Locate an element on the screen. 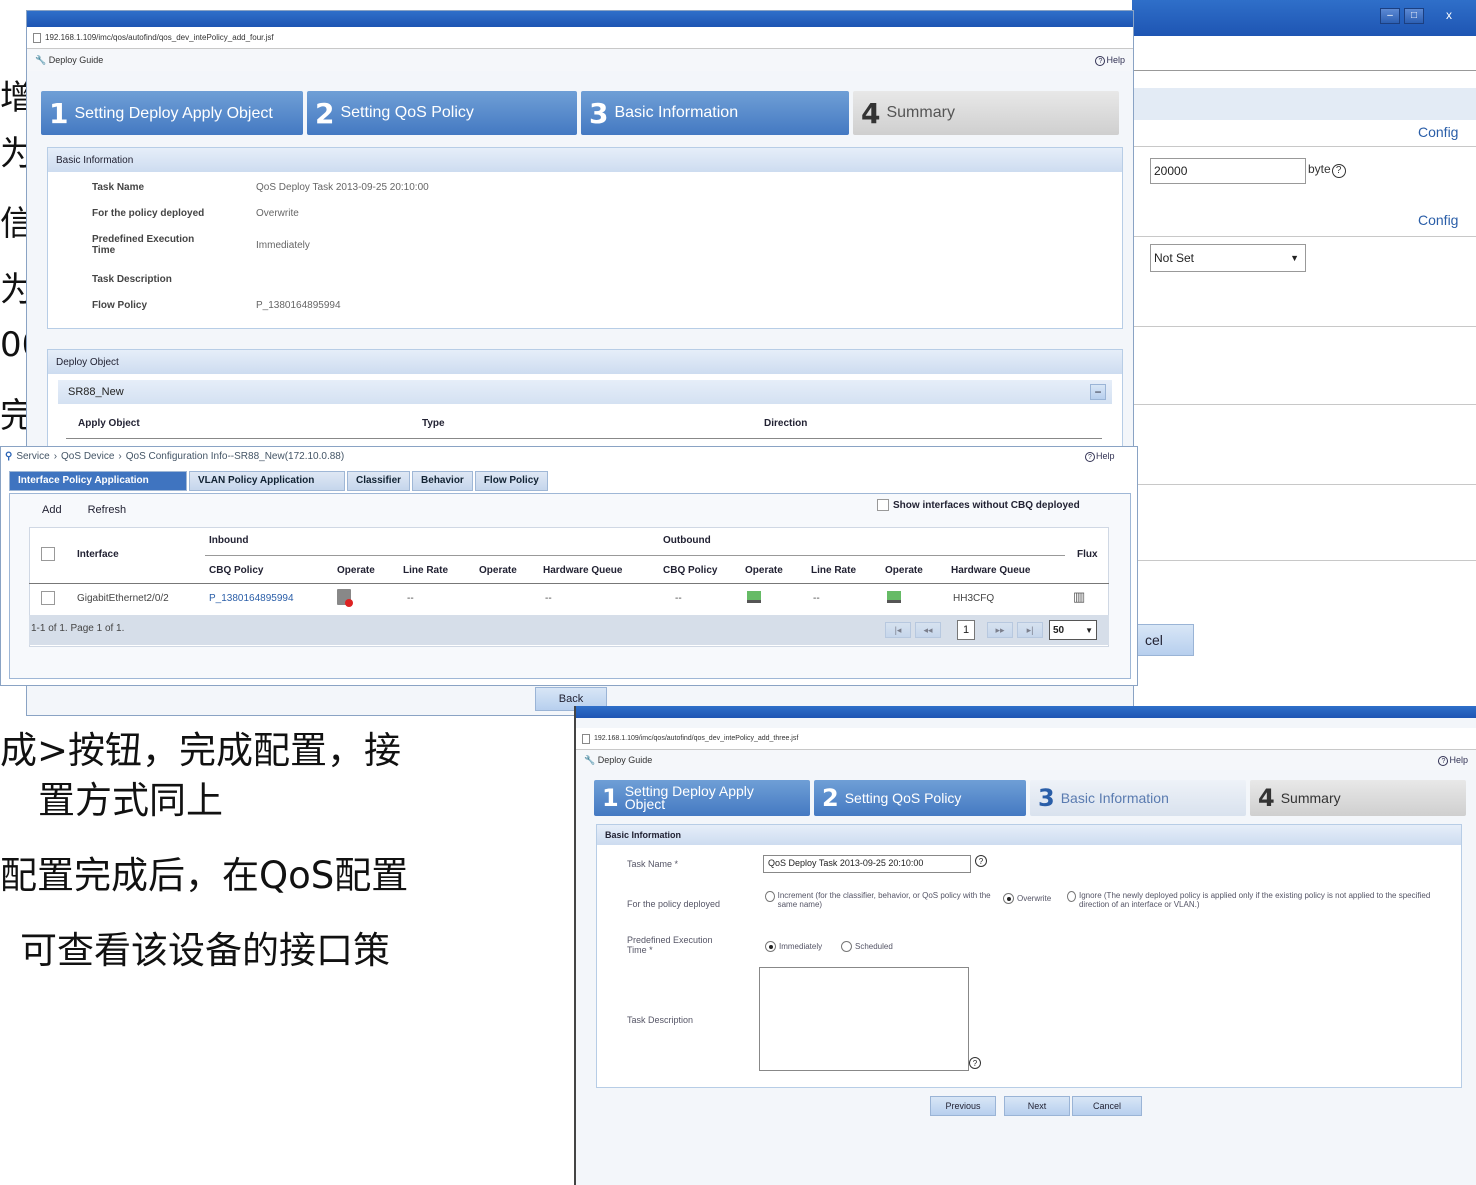 The image size is (1476, 1185). radio-scheduled is located at coordinates (846, 946).